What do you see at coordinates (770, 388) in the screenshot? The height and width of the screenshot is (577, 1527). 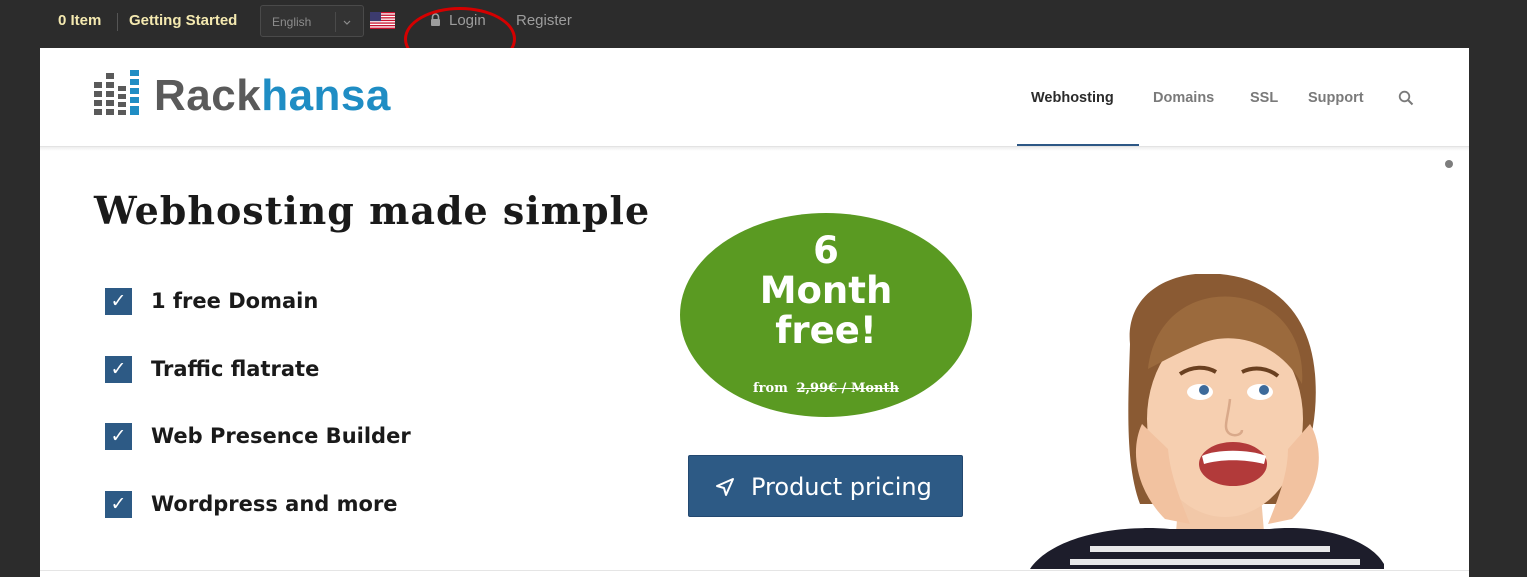 I see `promo-badge-from: from` at bounding box center [770, 388].